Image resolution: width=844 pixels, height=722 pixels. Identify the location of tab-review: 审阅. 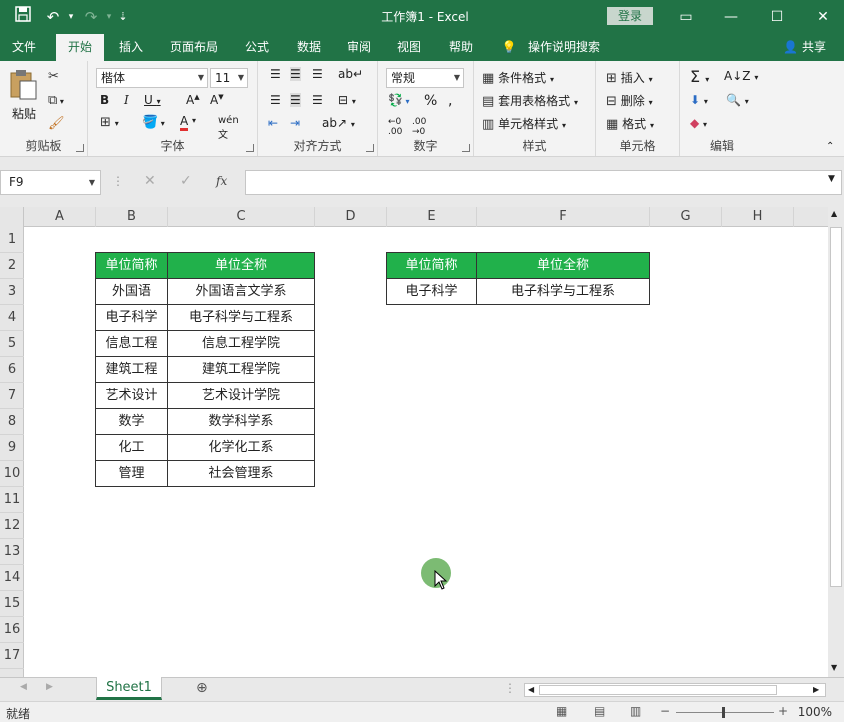
(359, 47).